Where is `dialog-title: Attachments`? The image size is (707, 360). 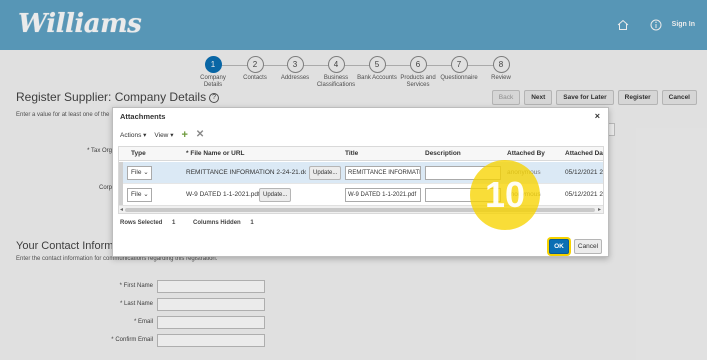
dialog-title: Attachments is located at coordinates (143, 116).